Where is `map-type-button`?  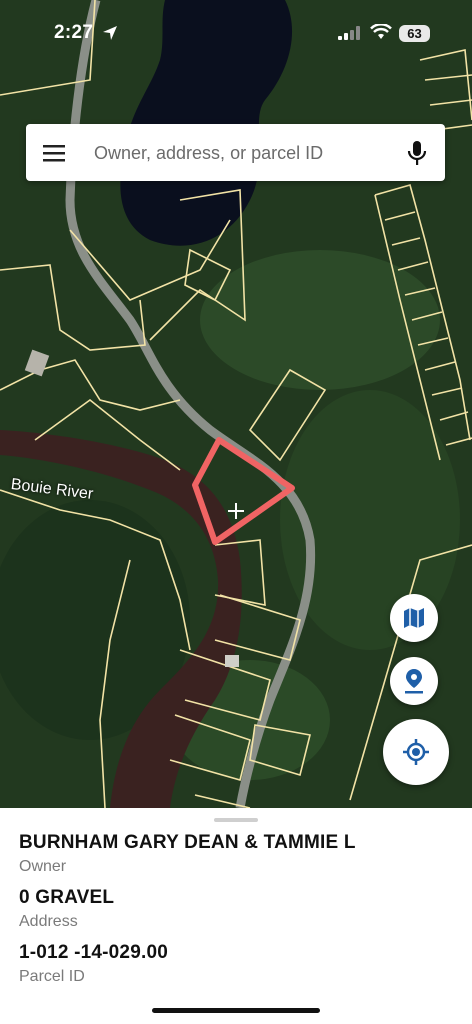 map-type-button is located at coordinates (414, 618).